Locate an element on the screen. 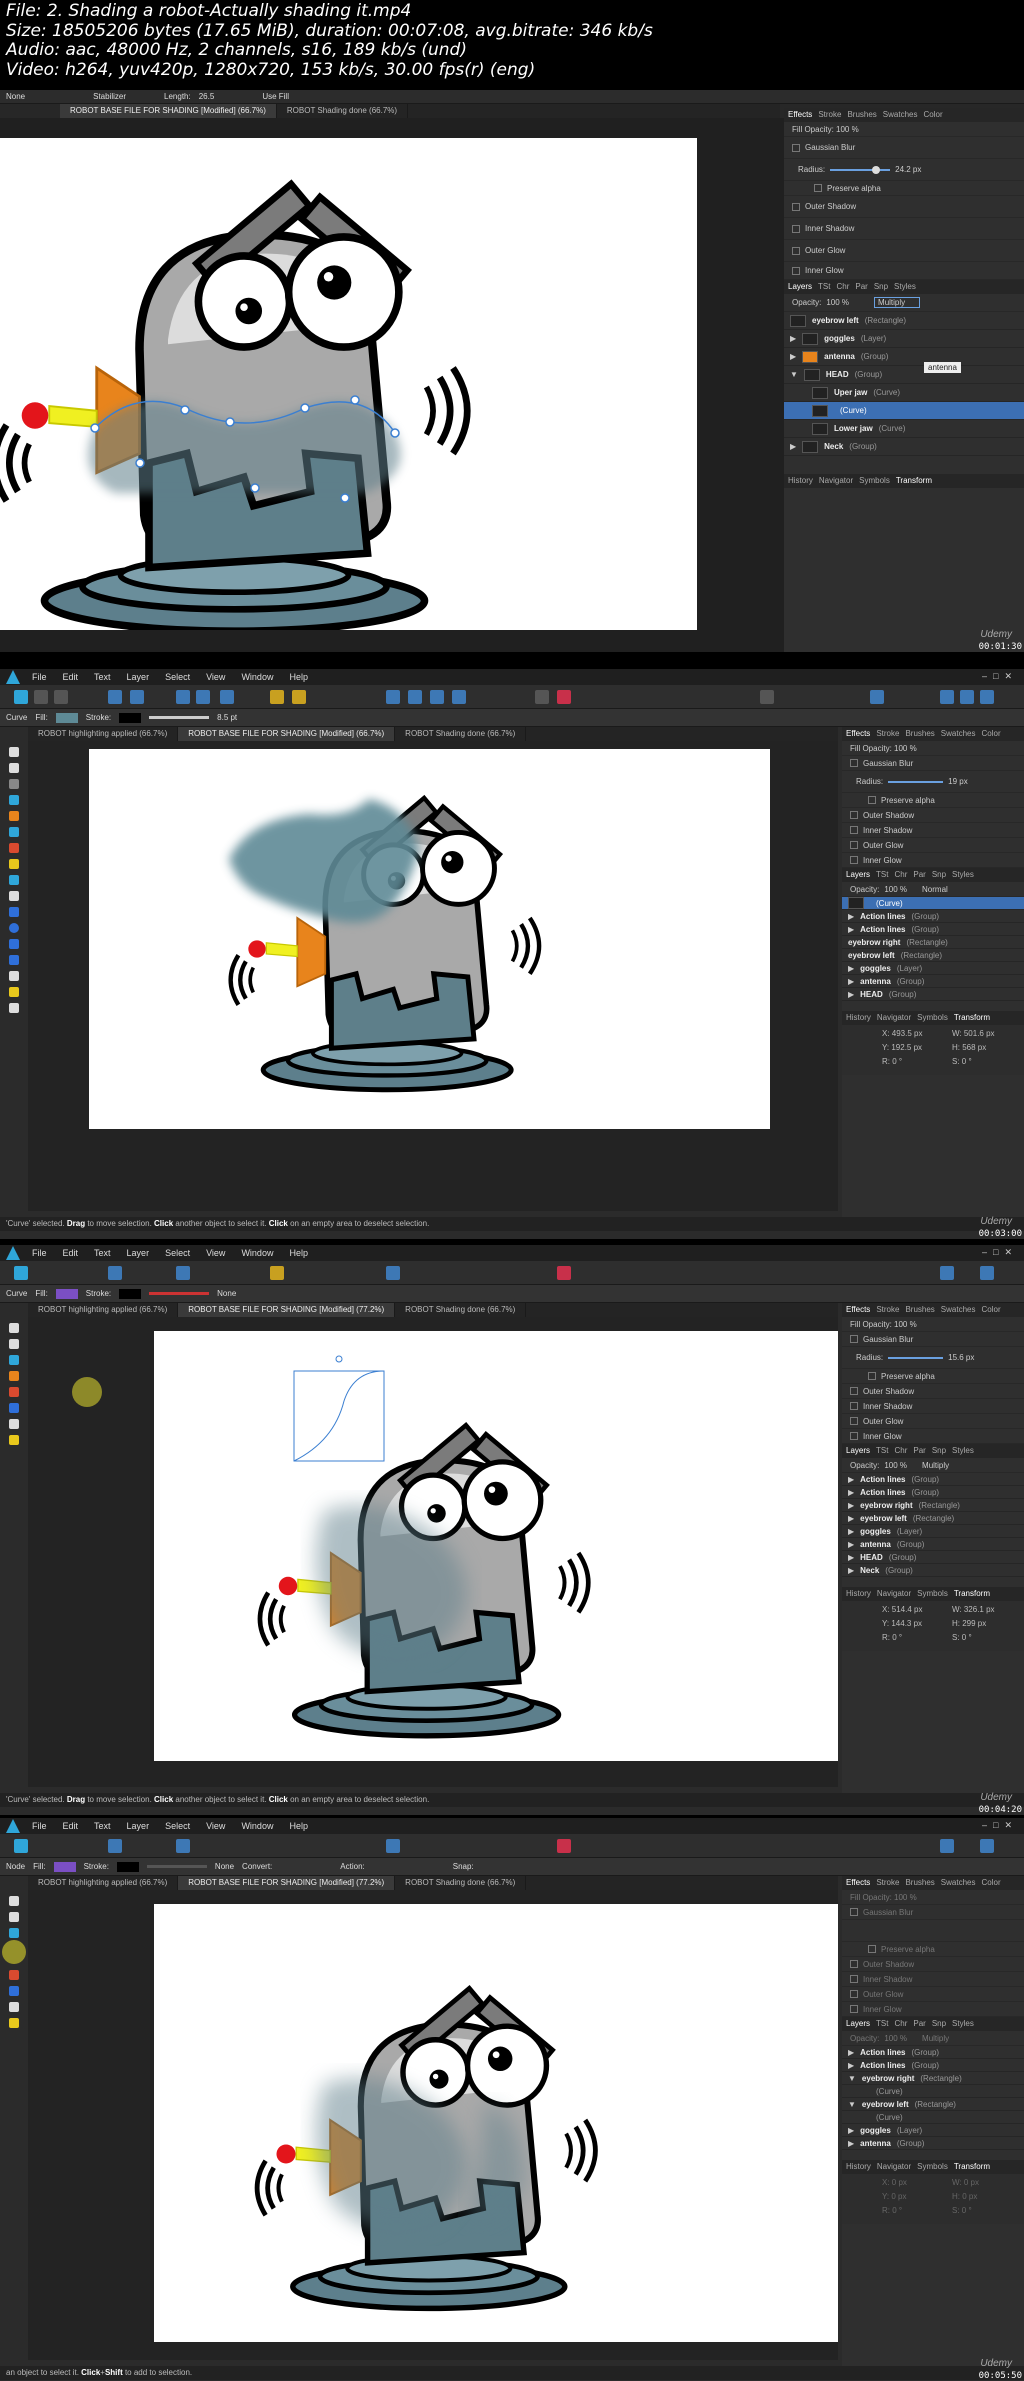  shape-tool-icon is located at coordinates (14, 944).